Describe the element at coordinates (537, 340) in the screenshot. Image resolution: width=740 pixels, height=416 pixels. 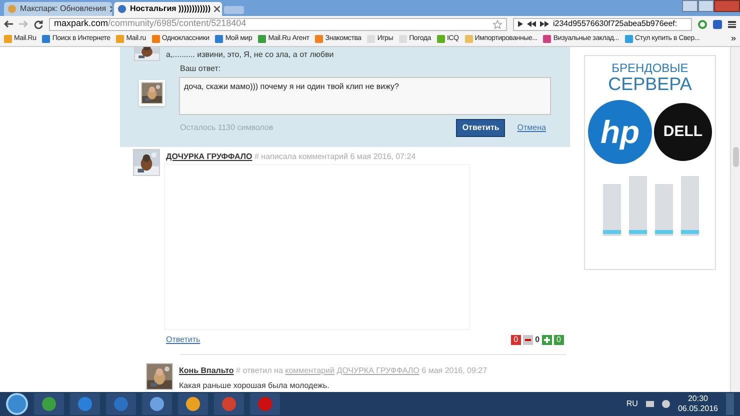
I see `rating-score: 0` at that location.